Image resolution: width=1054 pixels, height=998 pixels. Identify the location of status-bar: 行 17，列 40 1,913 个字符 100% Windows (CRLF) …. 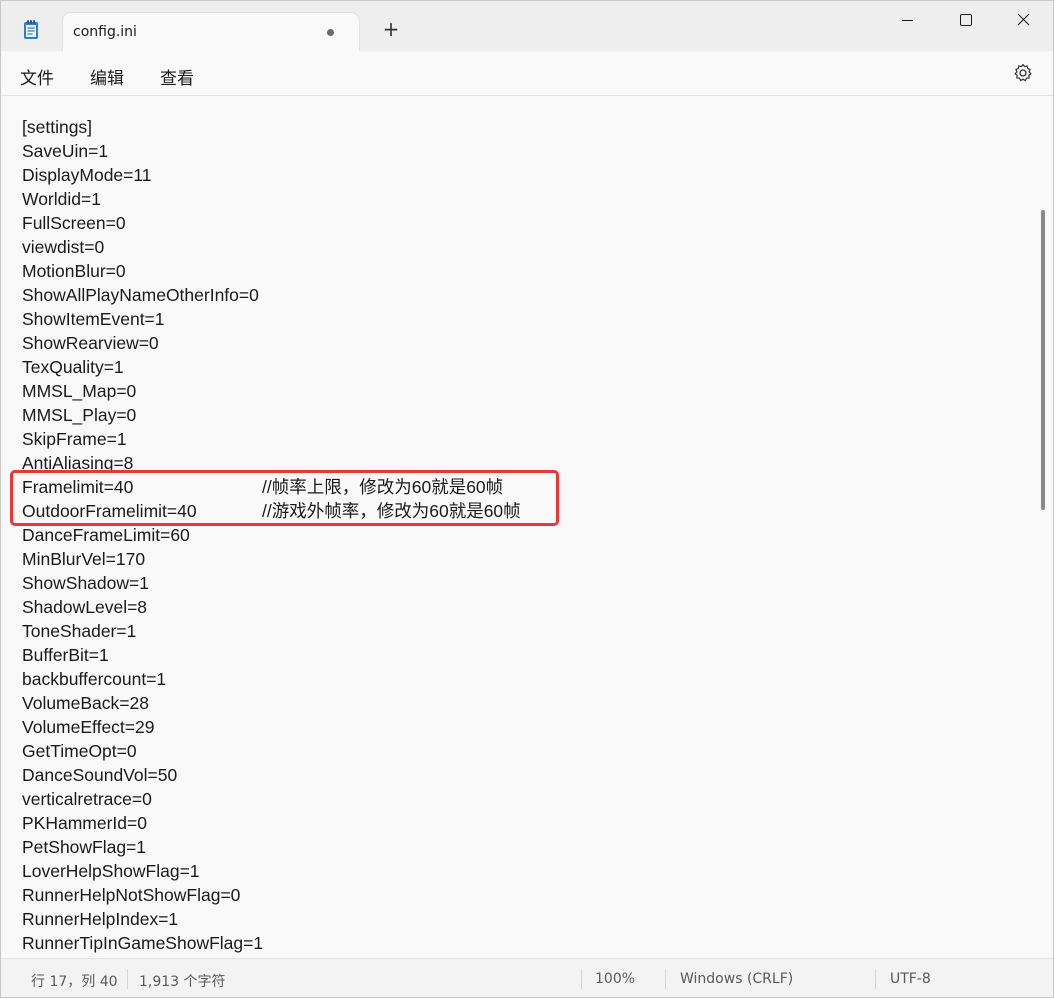
(527, 977).